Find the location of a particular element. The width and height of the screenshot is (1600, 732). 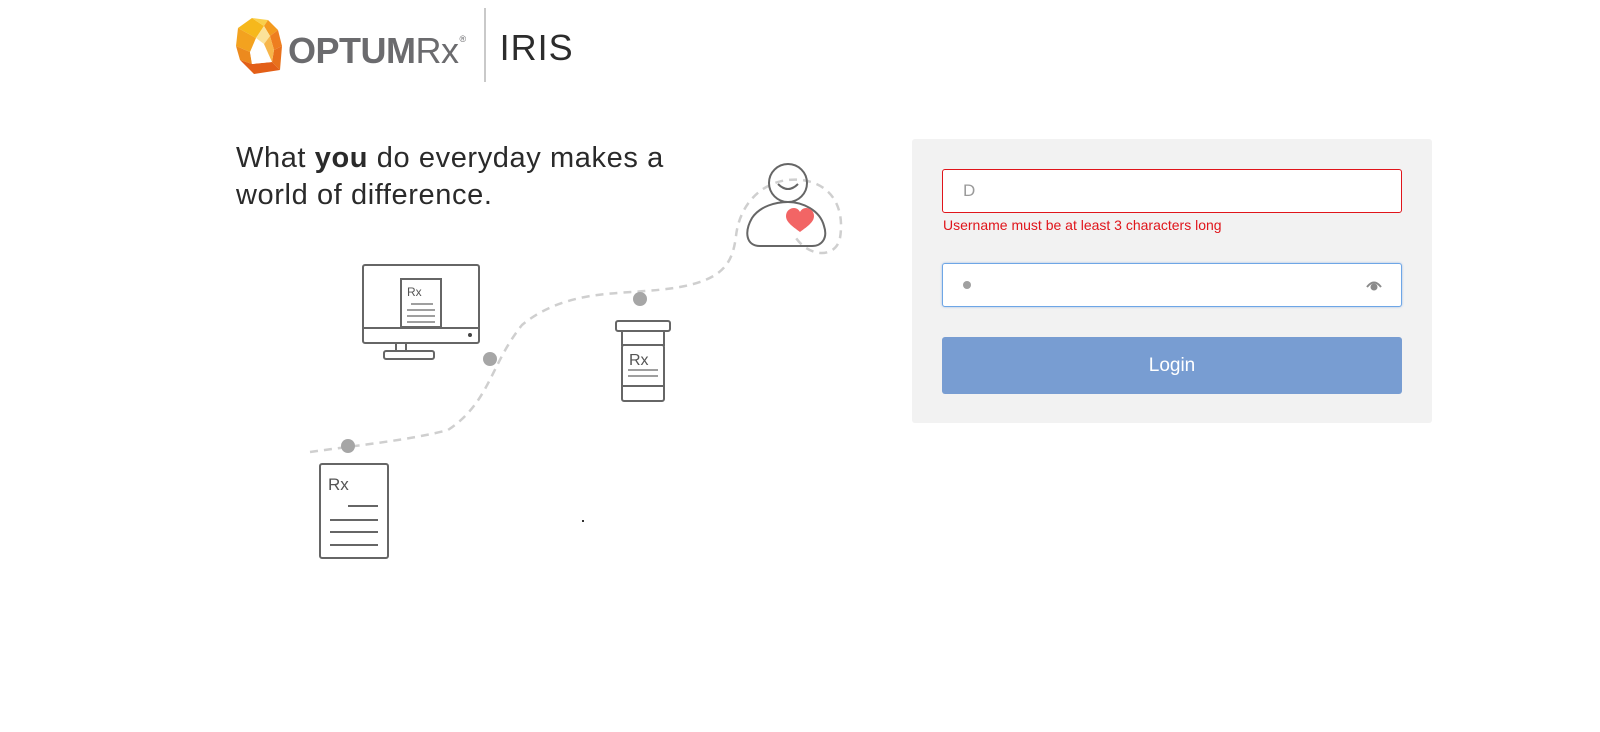

logo-divider is located at coordinates (484, 45).